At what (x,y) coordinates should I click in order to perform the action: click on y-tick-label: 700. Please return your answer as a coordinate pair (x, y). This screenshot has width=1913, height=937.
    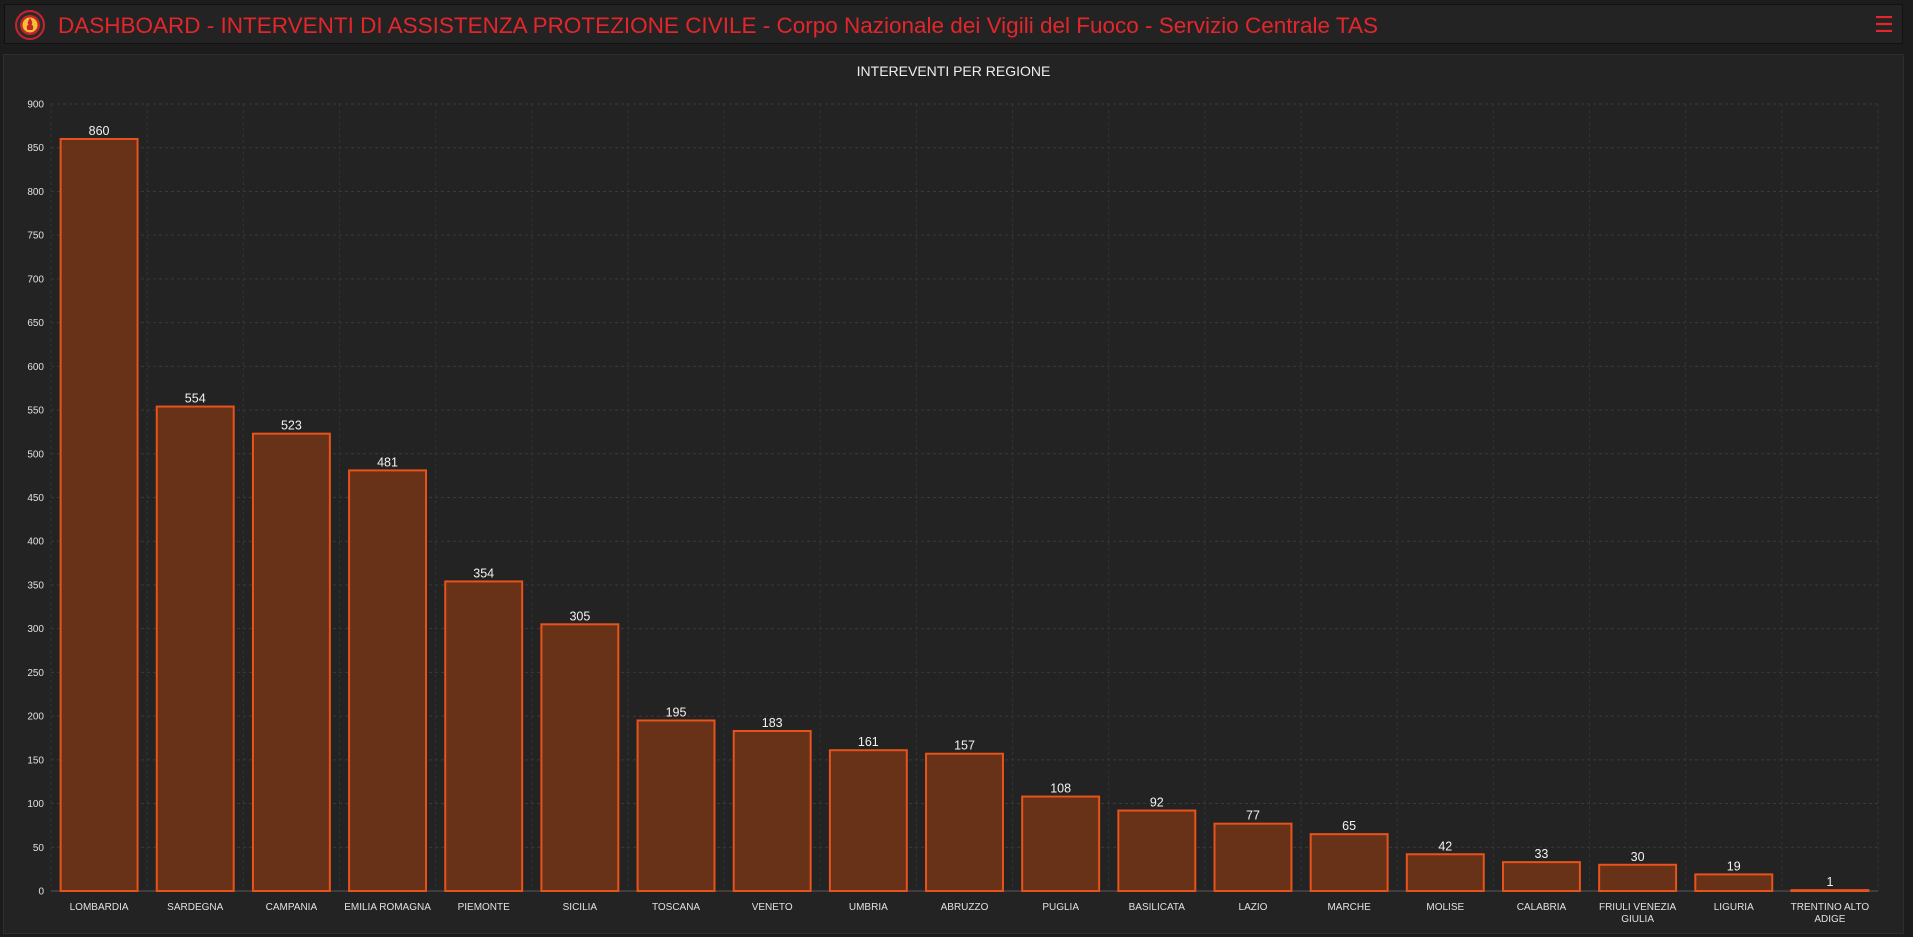
    Looking at the image, I should click on (35, 279).